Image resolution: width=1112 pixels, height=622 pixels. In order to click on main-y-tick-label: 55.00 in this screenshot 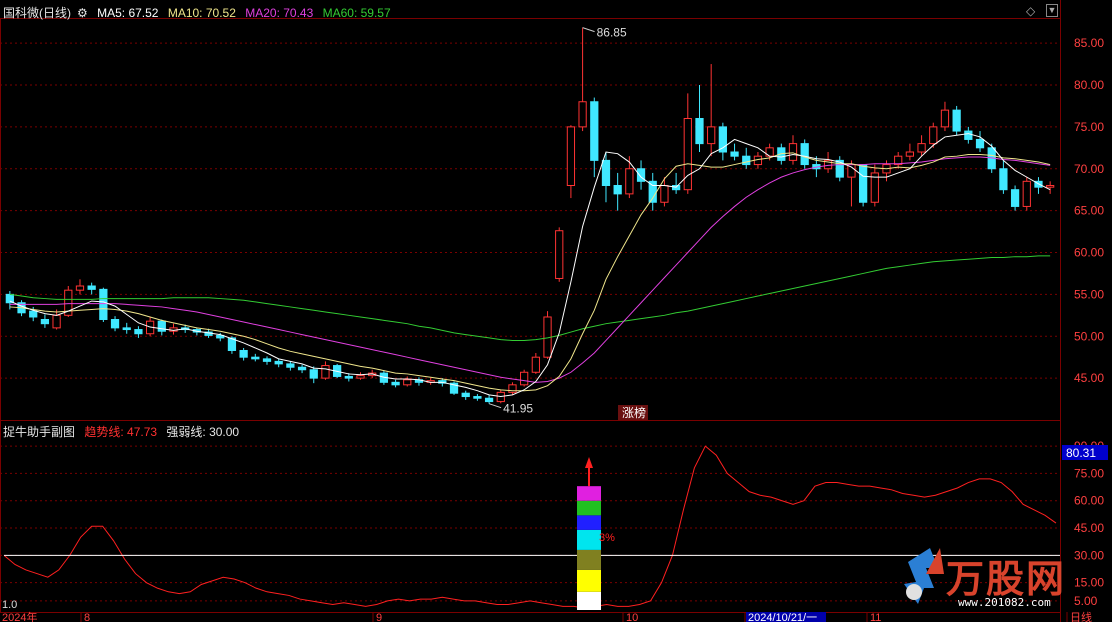, I will do `click(1089, 294)`.